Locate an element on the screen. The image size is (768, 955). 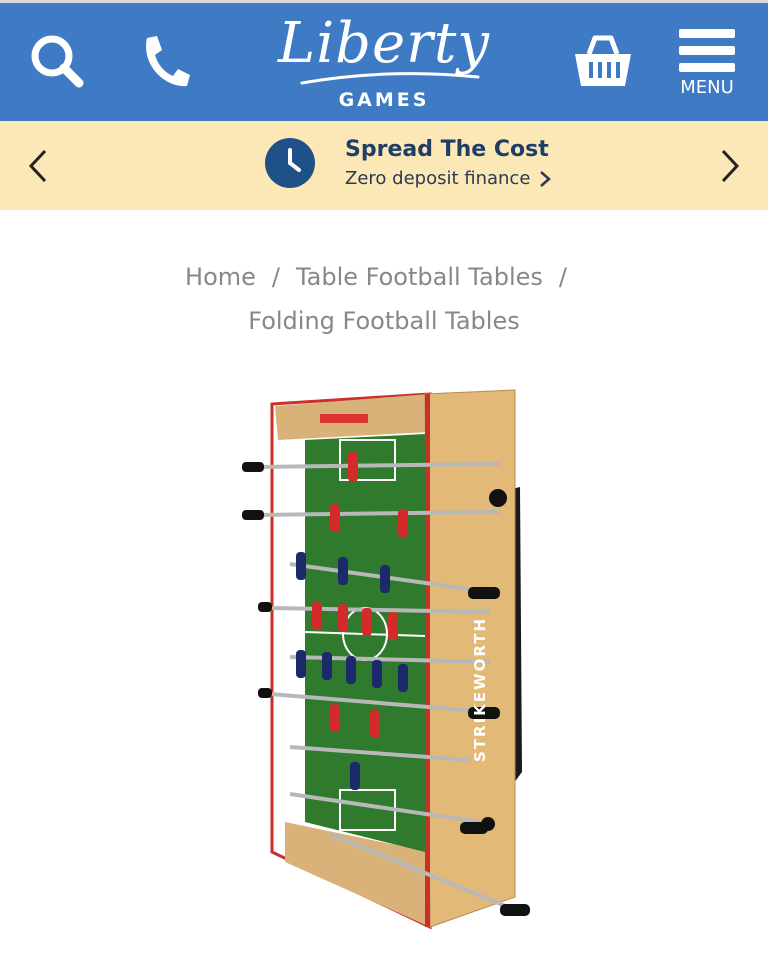
promo-link: Zero deposit finance is located at coordinates (448, 178).